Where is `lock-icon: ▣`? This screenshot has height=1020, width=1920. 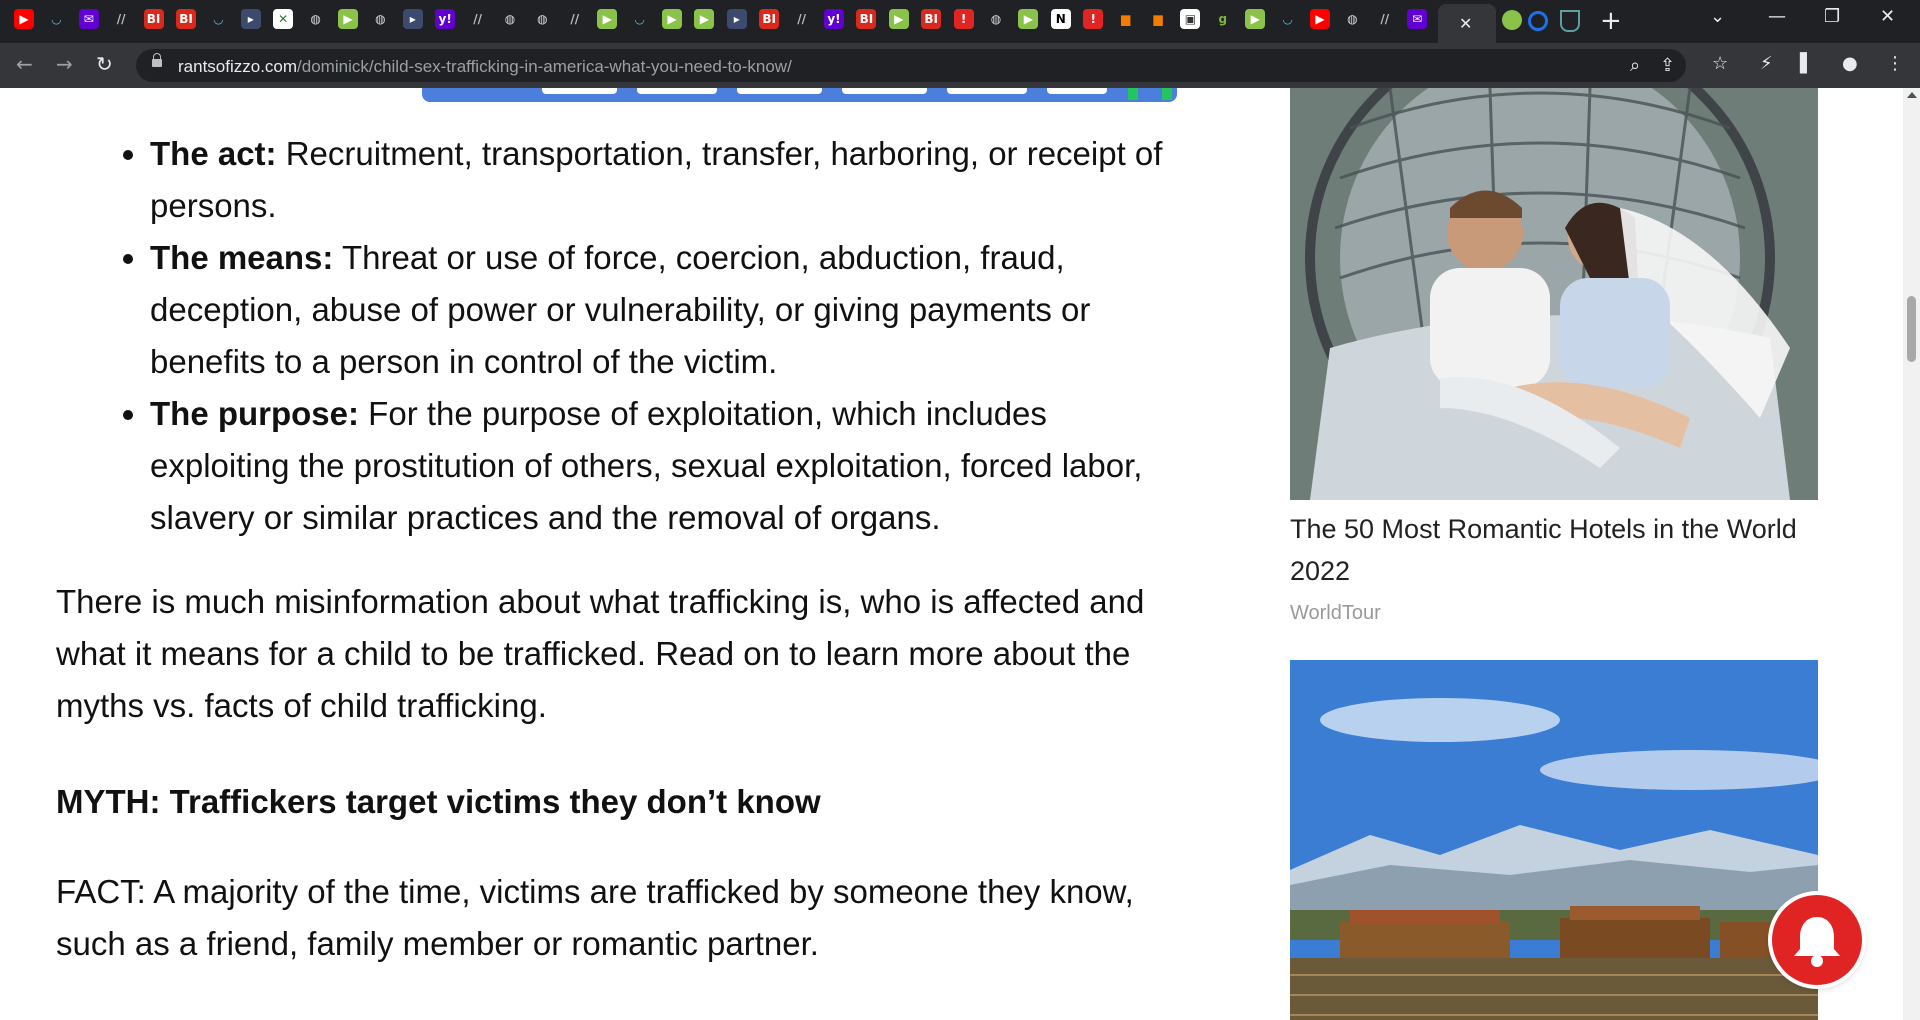
lock-icon: ▣ is located at coordinates (1190, 19).